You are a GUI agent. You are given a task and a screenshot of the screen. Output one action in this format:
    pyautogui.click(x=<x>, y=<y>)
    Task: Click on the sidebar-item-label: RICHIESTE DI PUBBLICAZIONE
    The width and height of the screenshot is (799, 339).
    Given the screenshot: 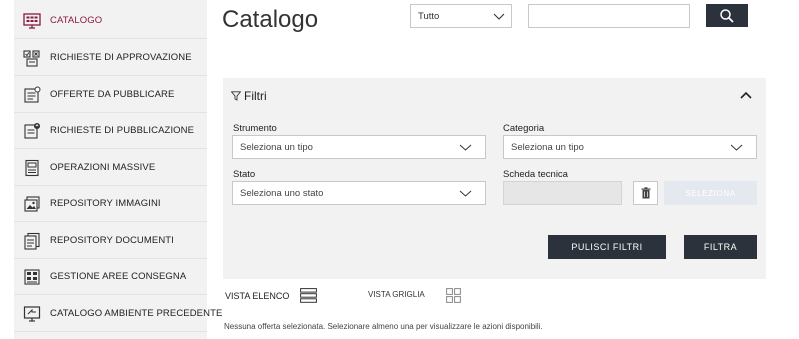 What is the action you would take?
    pyautogui.click(x=122, y=130)
    